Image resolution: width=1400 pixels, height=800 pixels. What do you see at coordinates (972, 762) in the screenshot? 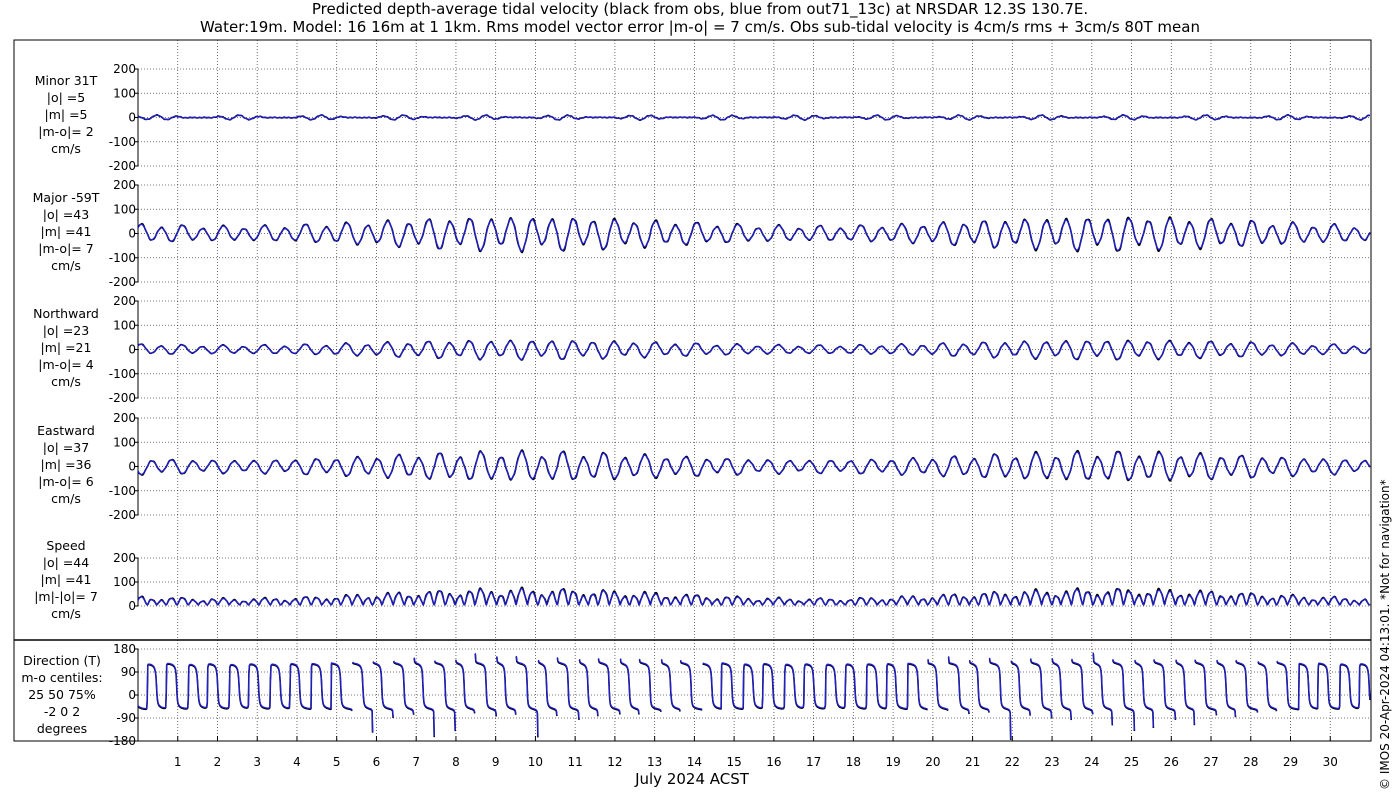
I see `x-tick-label: 21` at bounding box center [972, 762].